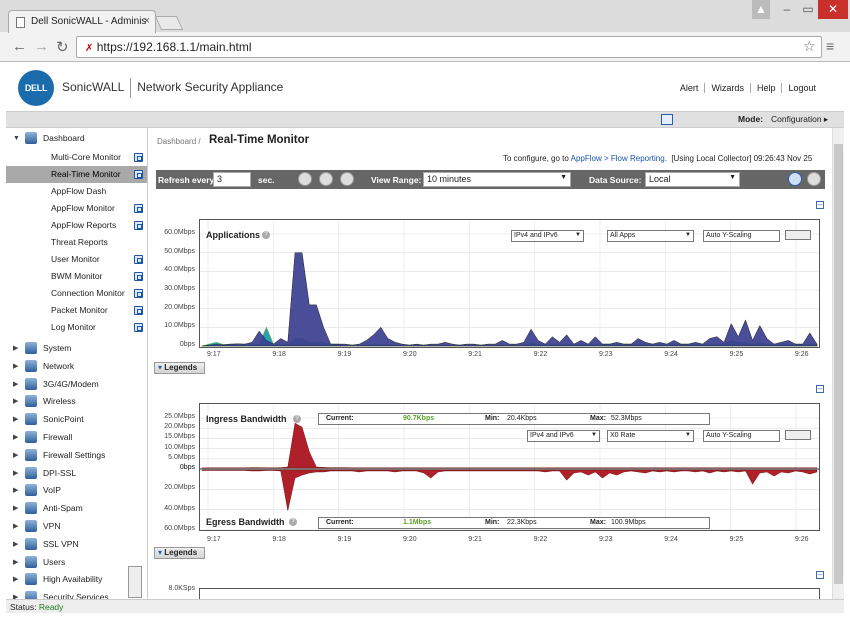 The height and width of the screenshot is (631, 850). What do you see at coordinates (232, 179) in the screenshot?
I see `refresh-input: 3` at bounding box center [232, 179].